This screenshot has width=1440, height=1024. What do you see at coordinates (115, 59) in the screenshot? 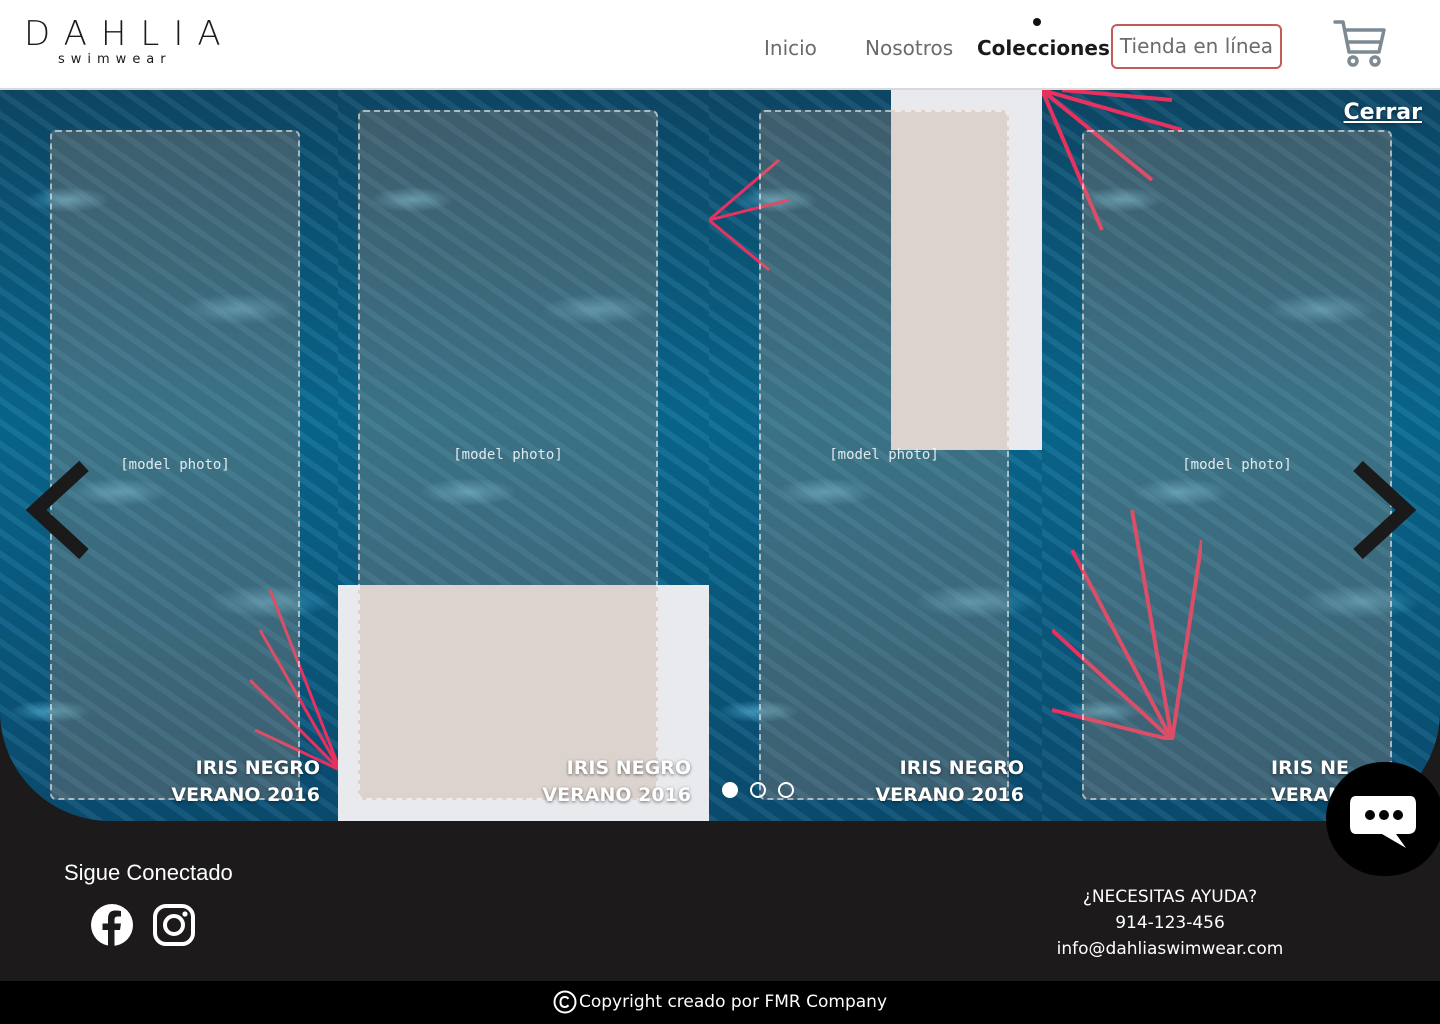
I see `brand-tagline: swimwear` at bounding box center [115, 59].